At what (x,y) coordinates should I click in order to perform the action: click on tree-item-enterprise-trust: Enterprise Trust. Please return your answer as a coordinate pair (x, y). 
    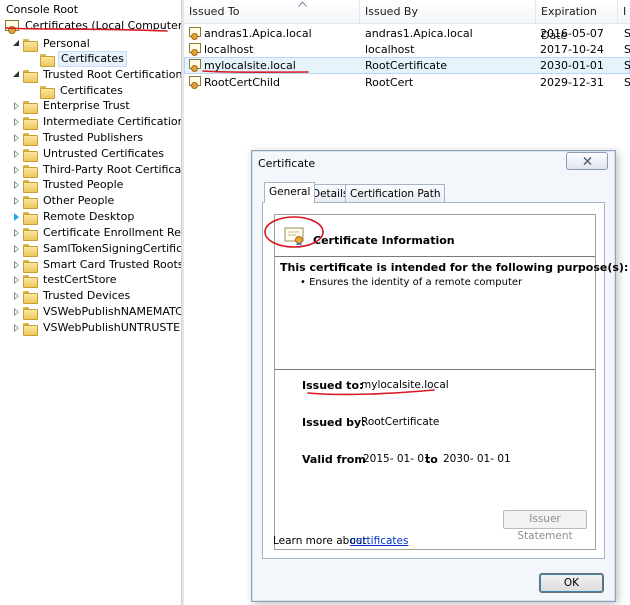
    Looking at the image, I should click on (72, 106).